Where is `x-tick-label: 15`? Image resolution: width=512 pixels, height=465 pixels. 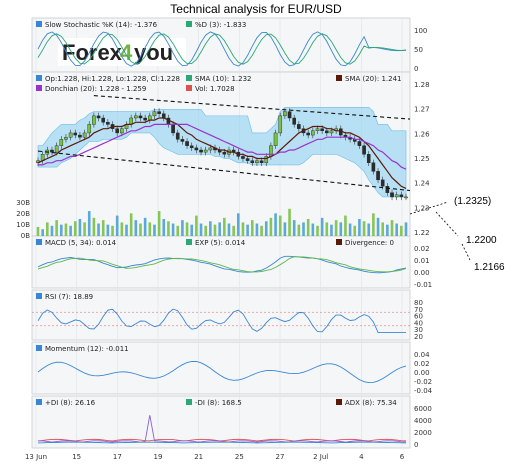 x-tick-label: 15 is located at coordinates (76, 457).